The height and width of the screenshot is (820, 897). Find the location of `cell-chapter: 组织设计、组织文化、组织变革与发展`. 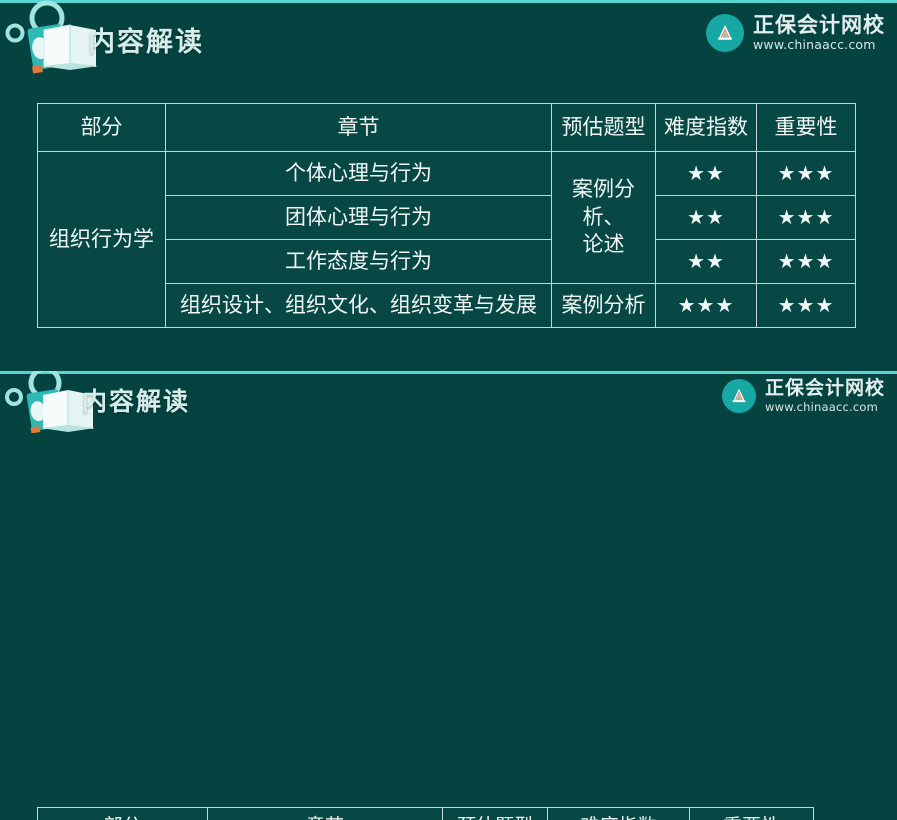

cell-chapter: 组织设计、组织文化、组织变革与发展 is located at coordinates (358, 305).